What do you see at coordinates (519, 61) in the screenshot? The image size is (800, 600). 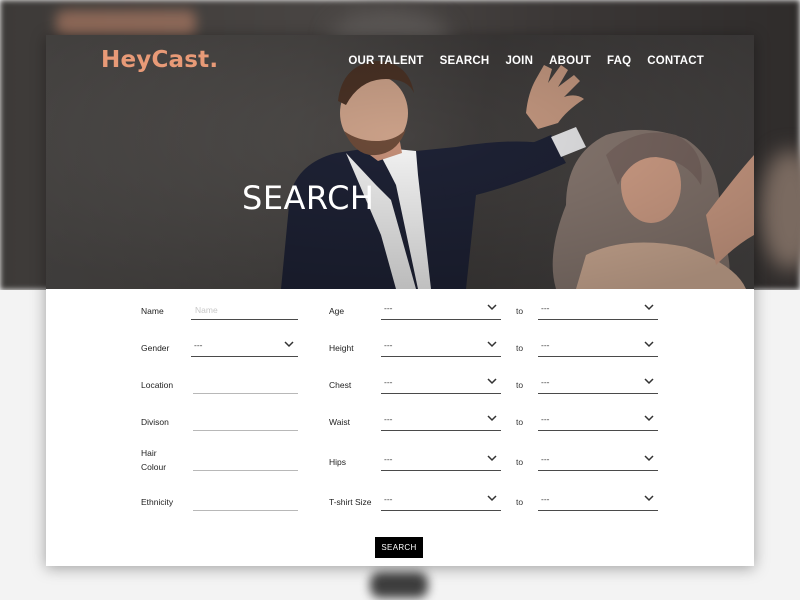 I see `nav-join: JOIN` at bounding box center [519, 61].